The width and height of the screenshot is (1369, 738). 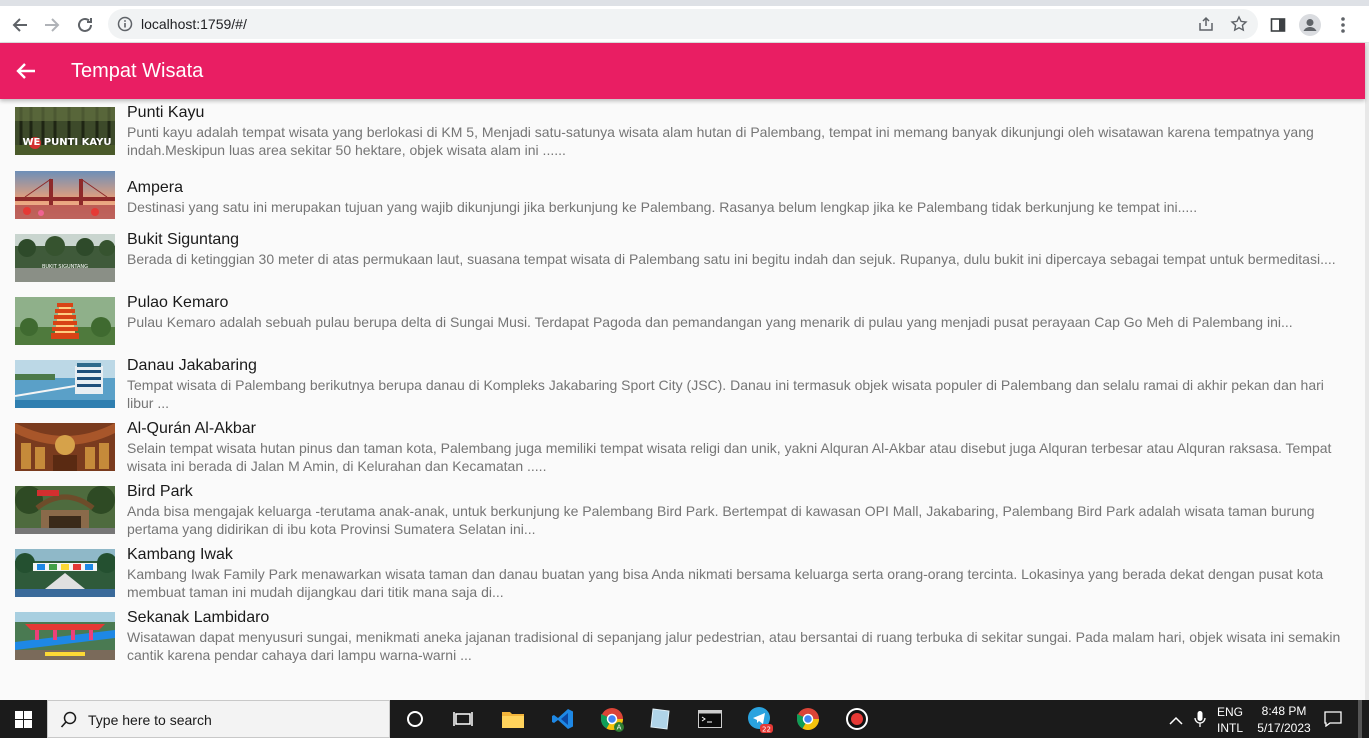 I want to click on language-code: ENG, so click(x=1230, y=712).